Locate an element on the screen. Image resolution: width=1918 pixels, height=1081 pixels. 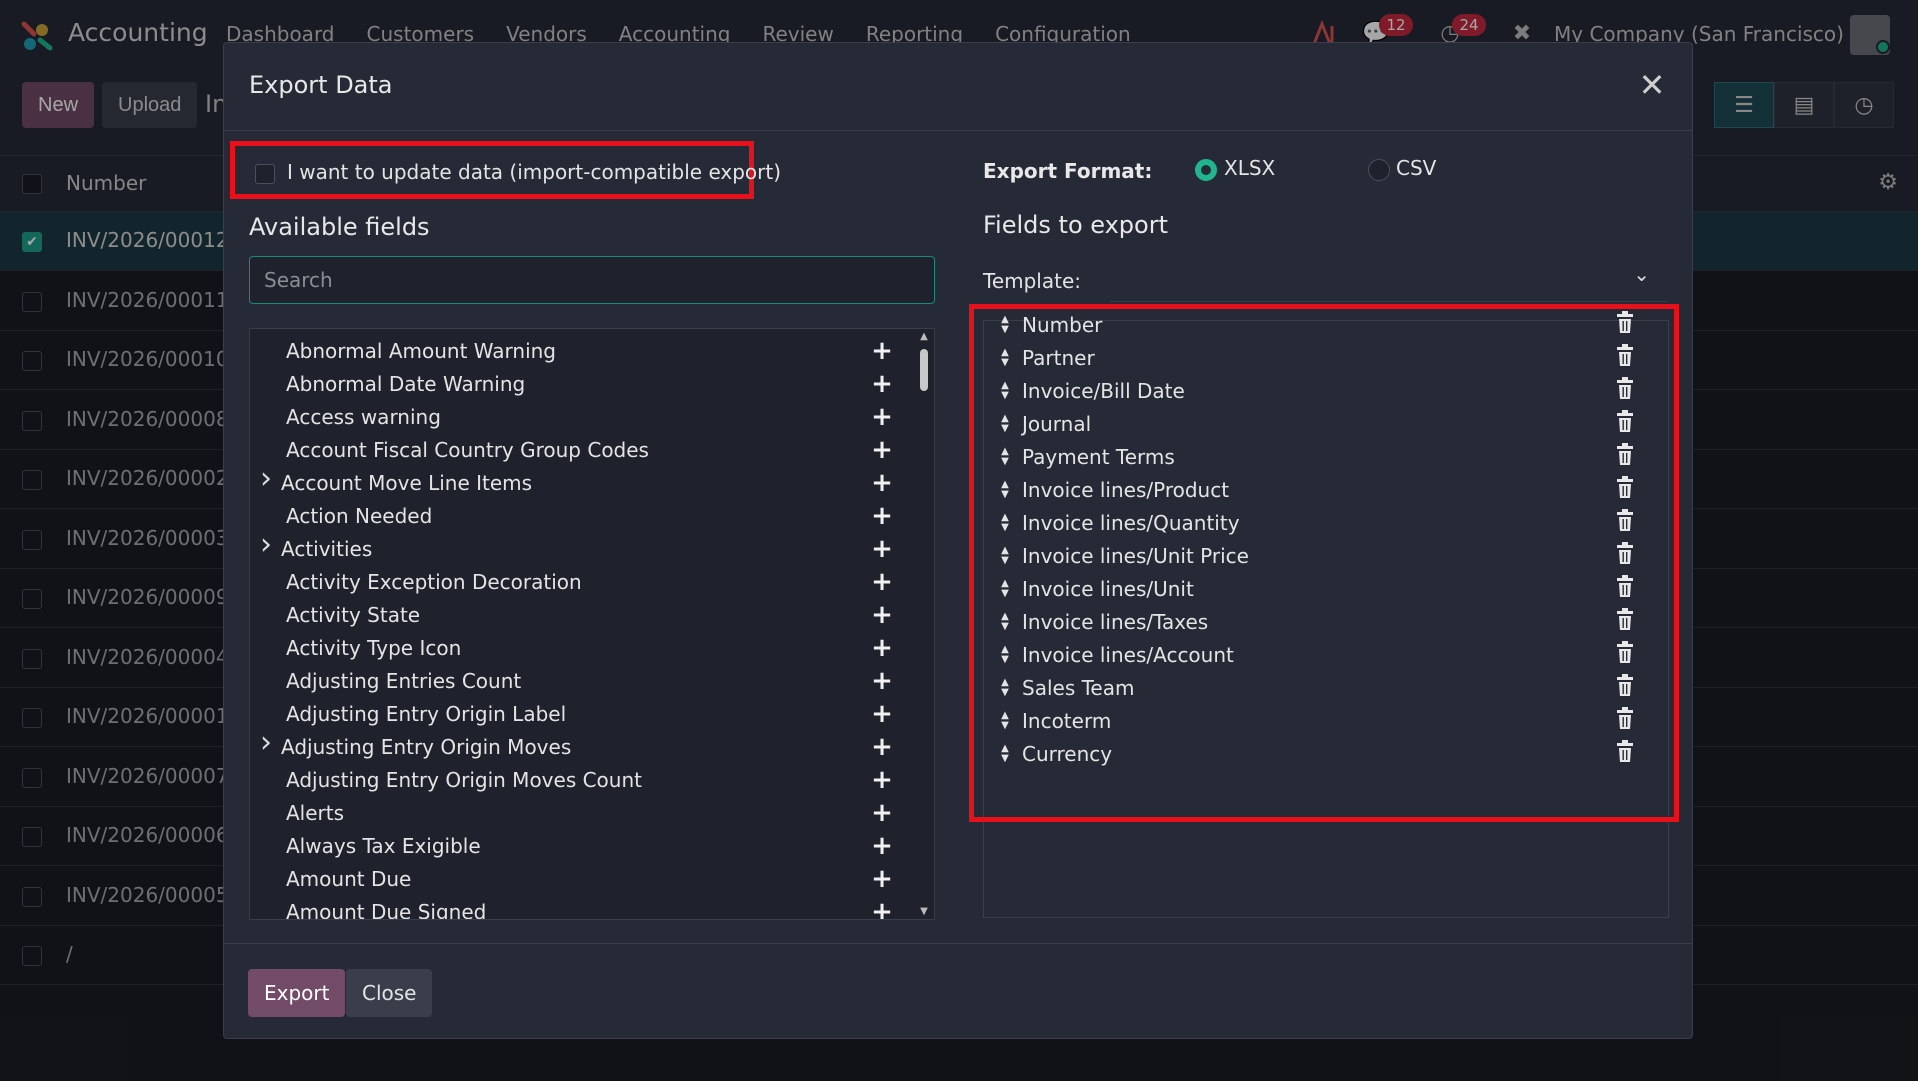
available-field-label: Activity State is located at coordinates (353, 615).